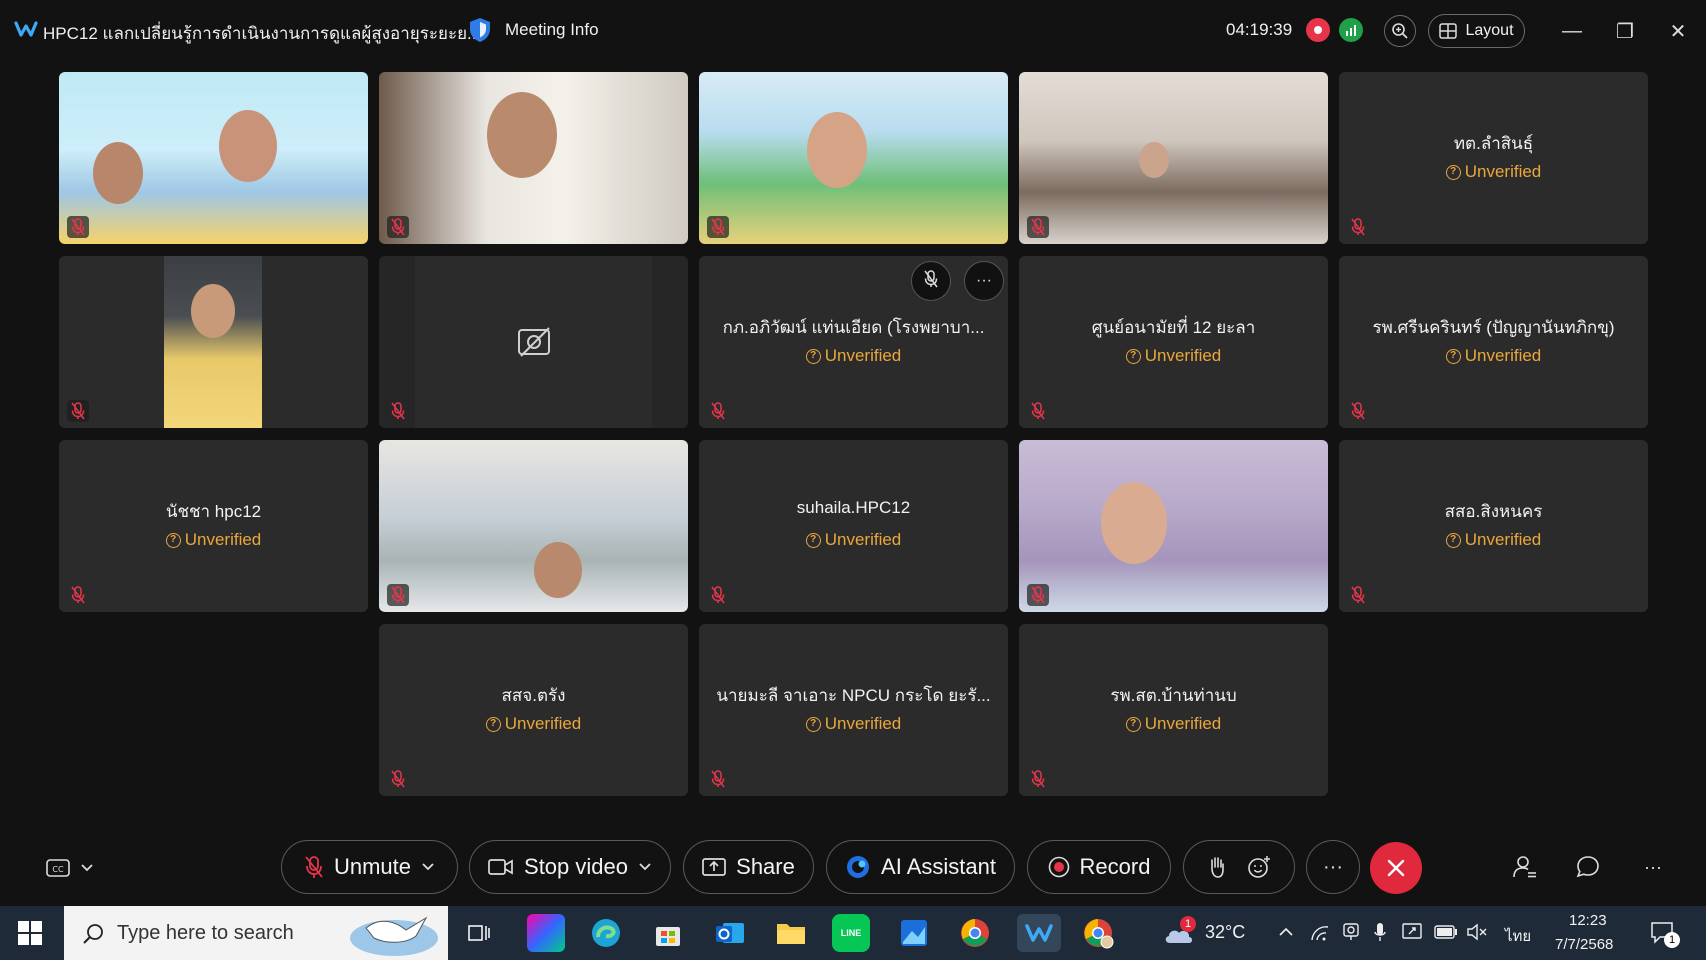  I want to click on shield-icon, so click(480, 30).